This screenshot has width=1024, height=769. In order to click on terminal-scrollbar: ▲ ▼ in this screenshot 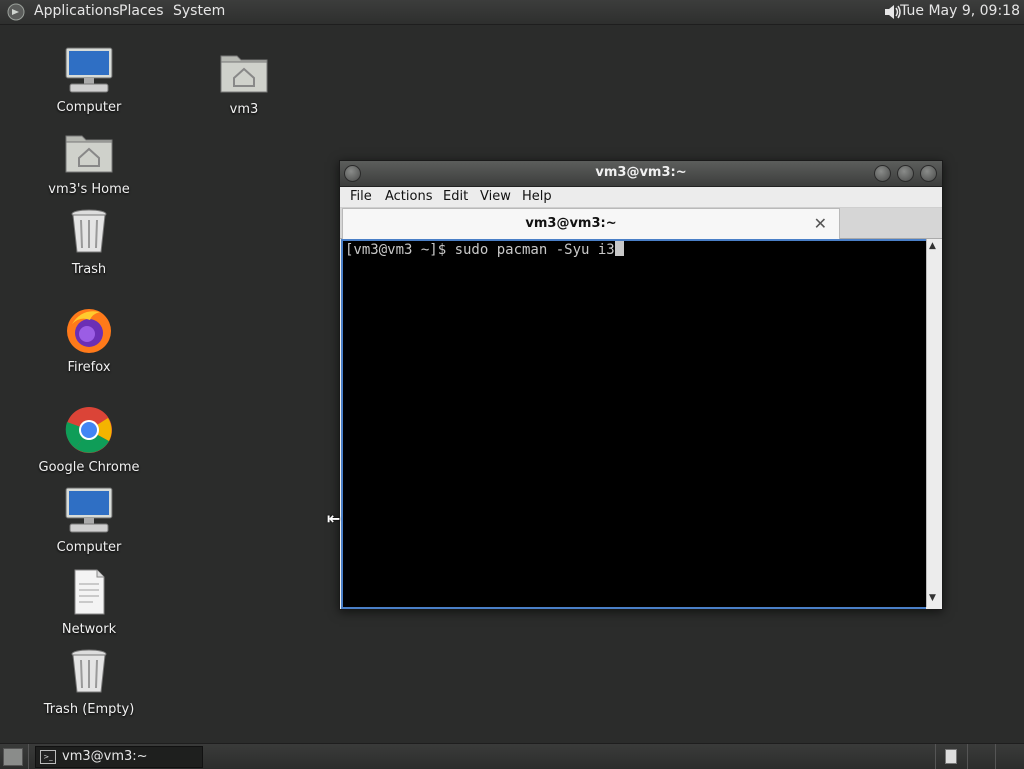, I will do `click(933, 423)`.